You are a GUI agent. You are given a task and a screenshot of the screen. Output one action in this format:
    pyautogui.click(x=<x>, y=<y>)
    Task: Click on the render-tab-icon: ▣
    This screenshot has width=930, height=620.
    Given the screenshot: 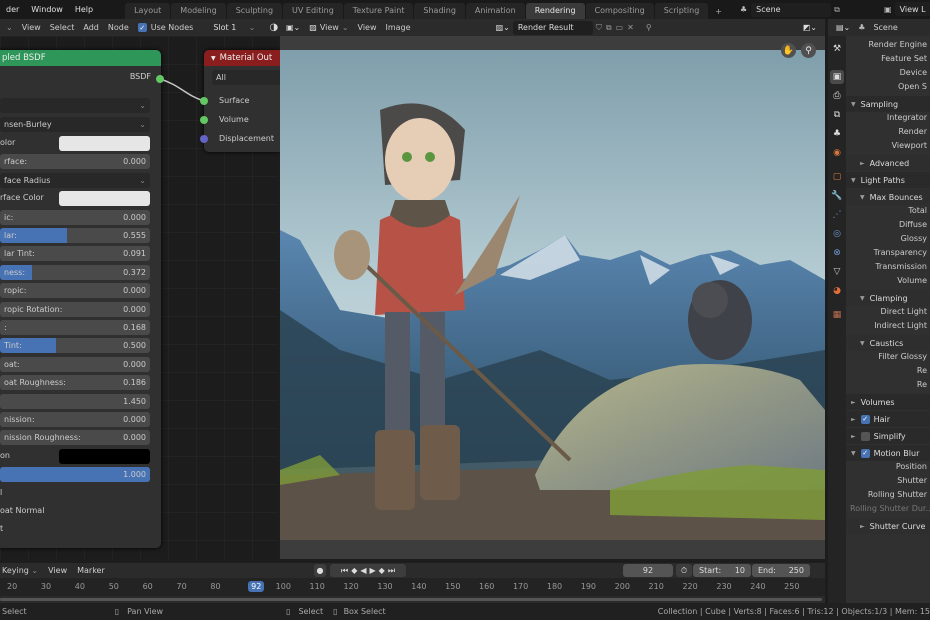 What is the action you would take?
    pyautogui.click(x=837, y=77)
    